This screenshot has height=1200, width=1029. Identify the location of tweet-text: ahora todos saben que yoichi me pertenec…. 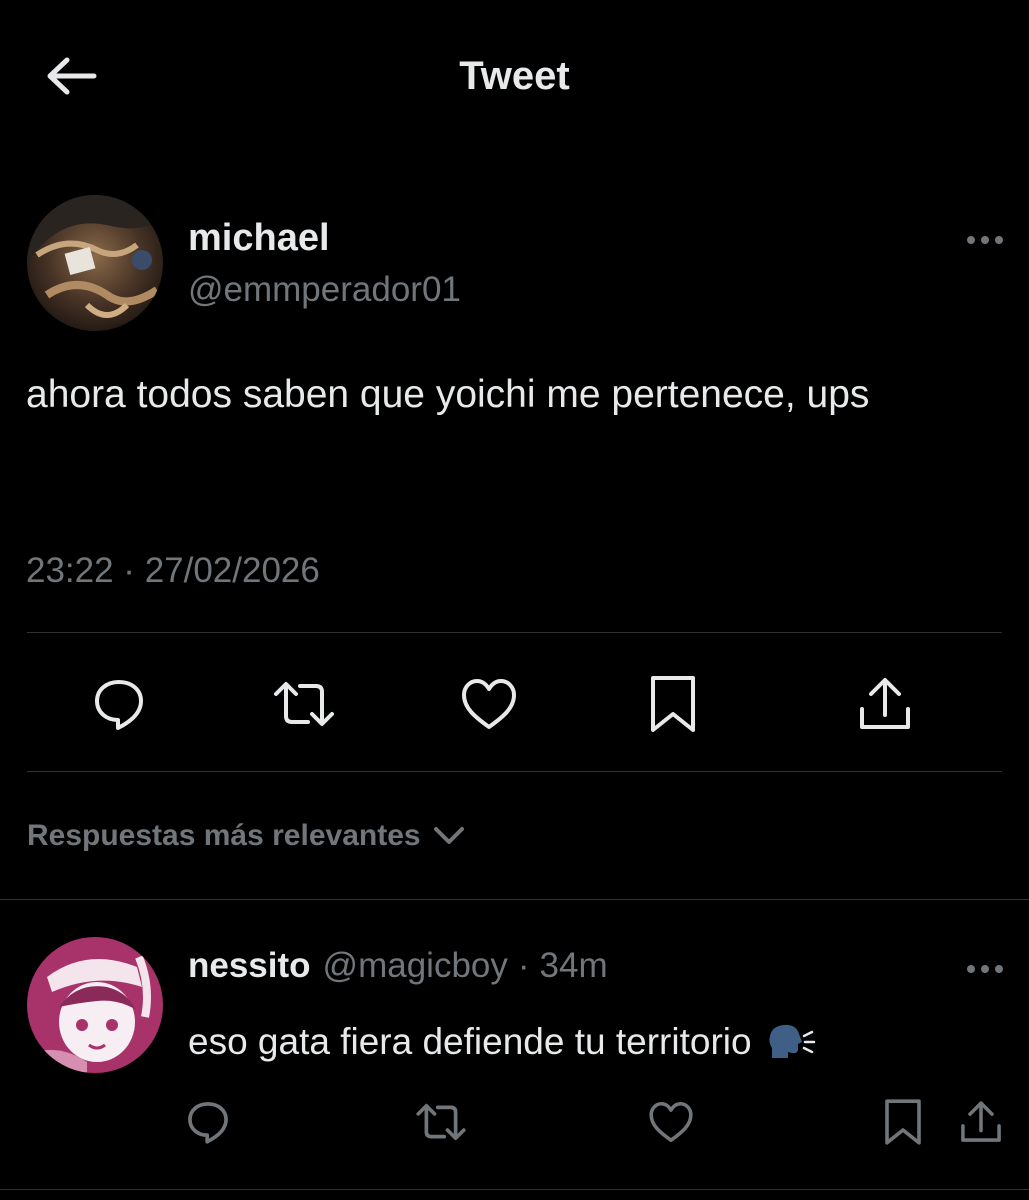
(448, 394).